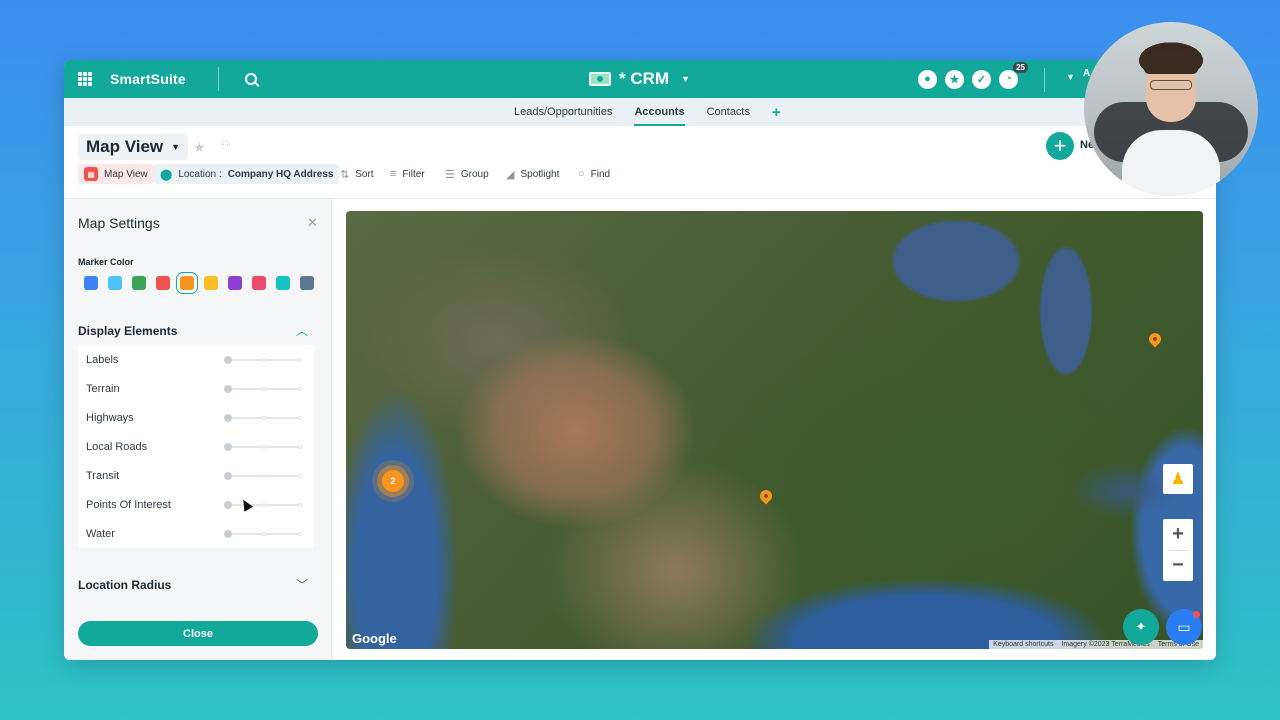 The width and height of the screenshot is (1280, 720). I want to click on display-element-label: Terrain, so click(103, 388).